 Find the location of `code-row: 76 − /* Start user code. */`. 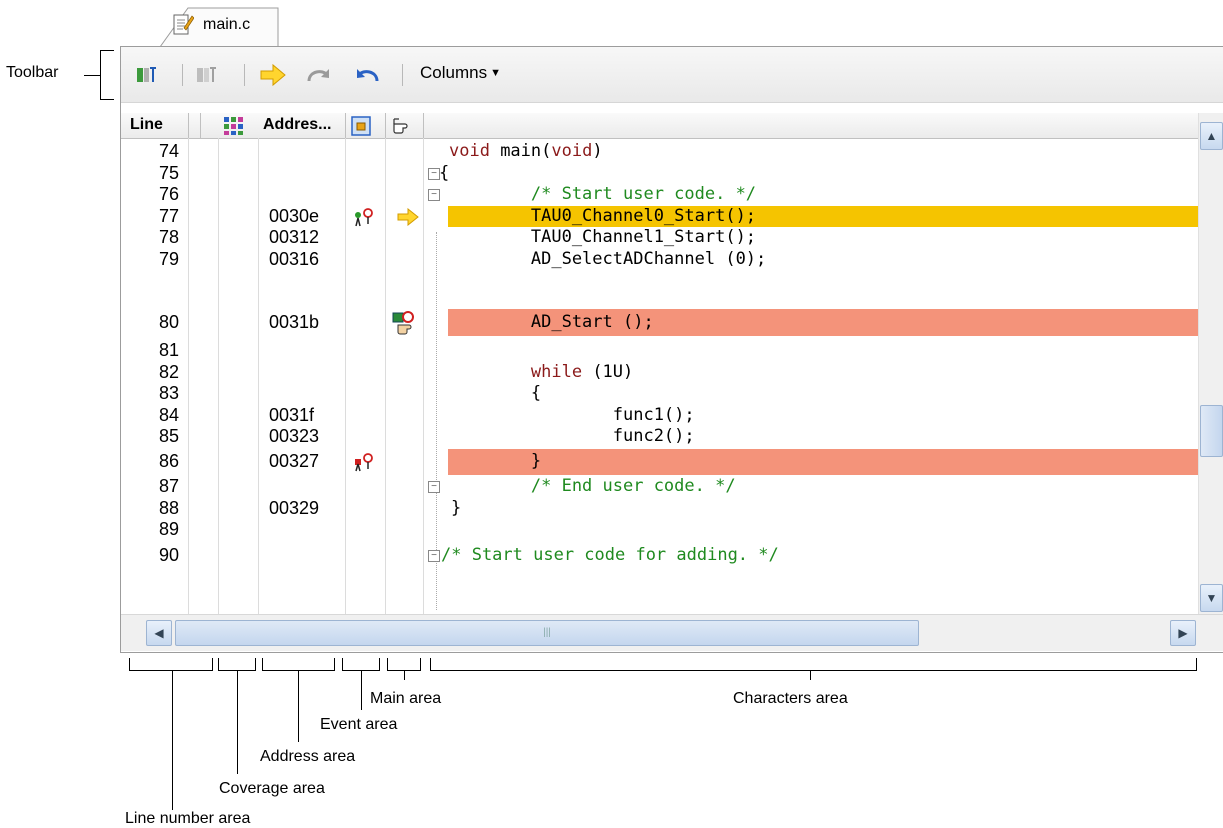

code-row: 76 − /* Start user code. */ is located at coordinates (659, 195).